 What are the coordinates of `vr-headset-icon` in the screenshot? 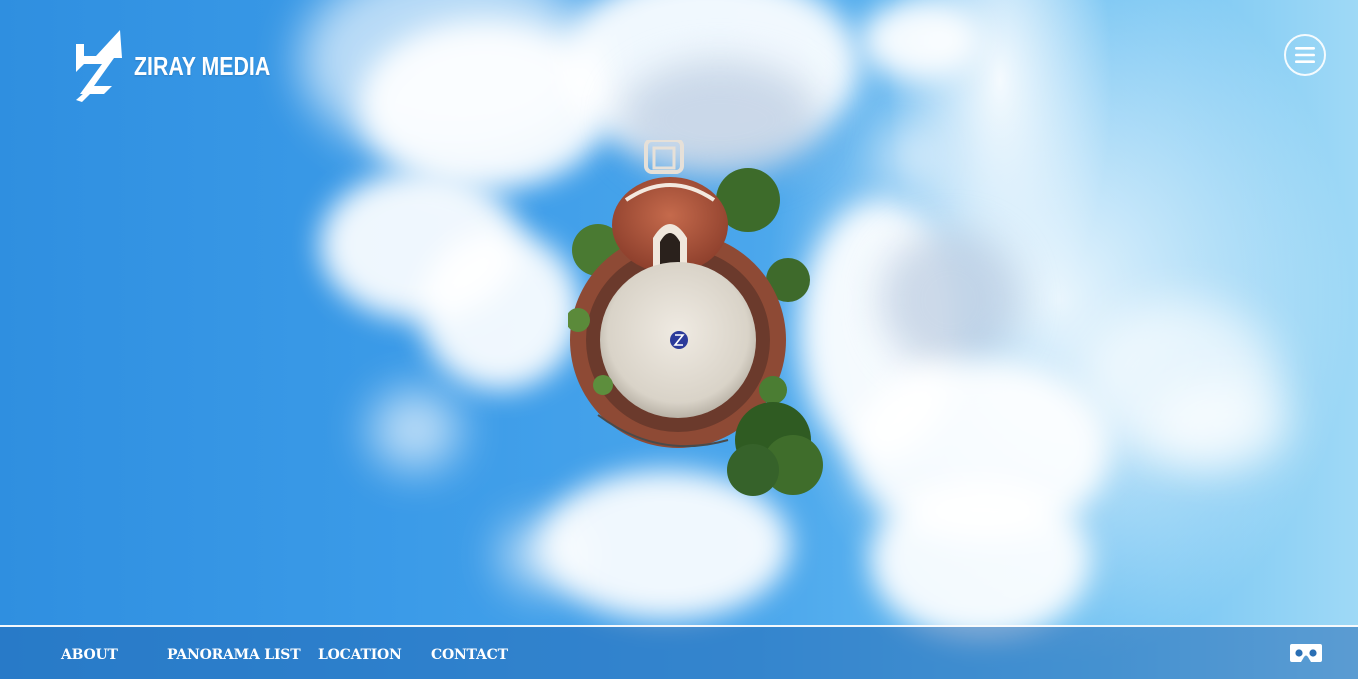 It's located at (1306, 653).